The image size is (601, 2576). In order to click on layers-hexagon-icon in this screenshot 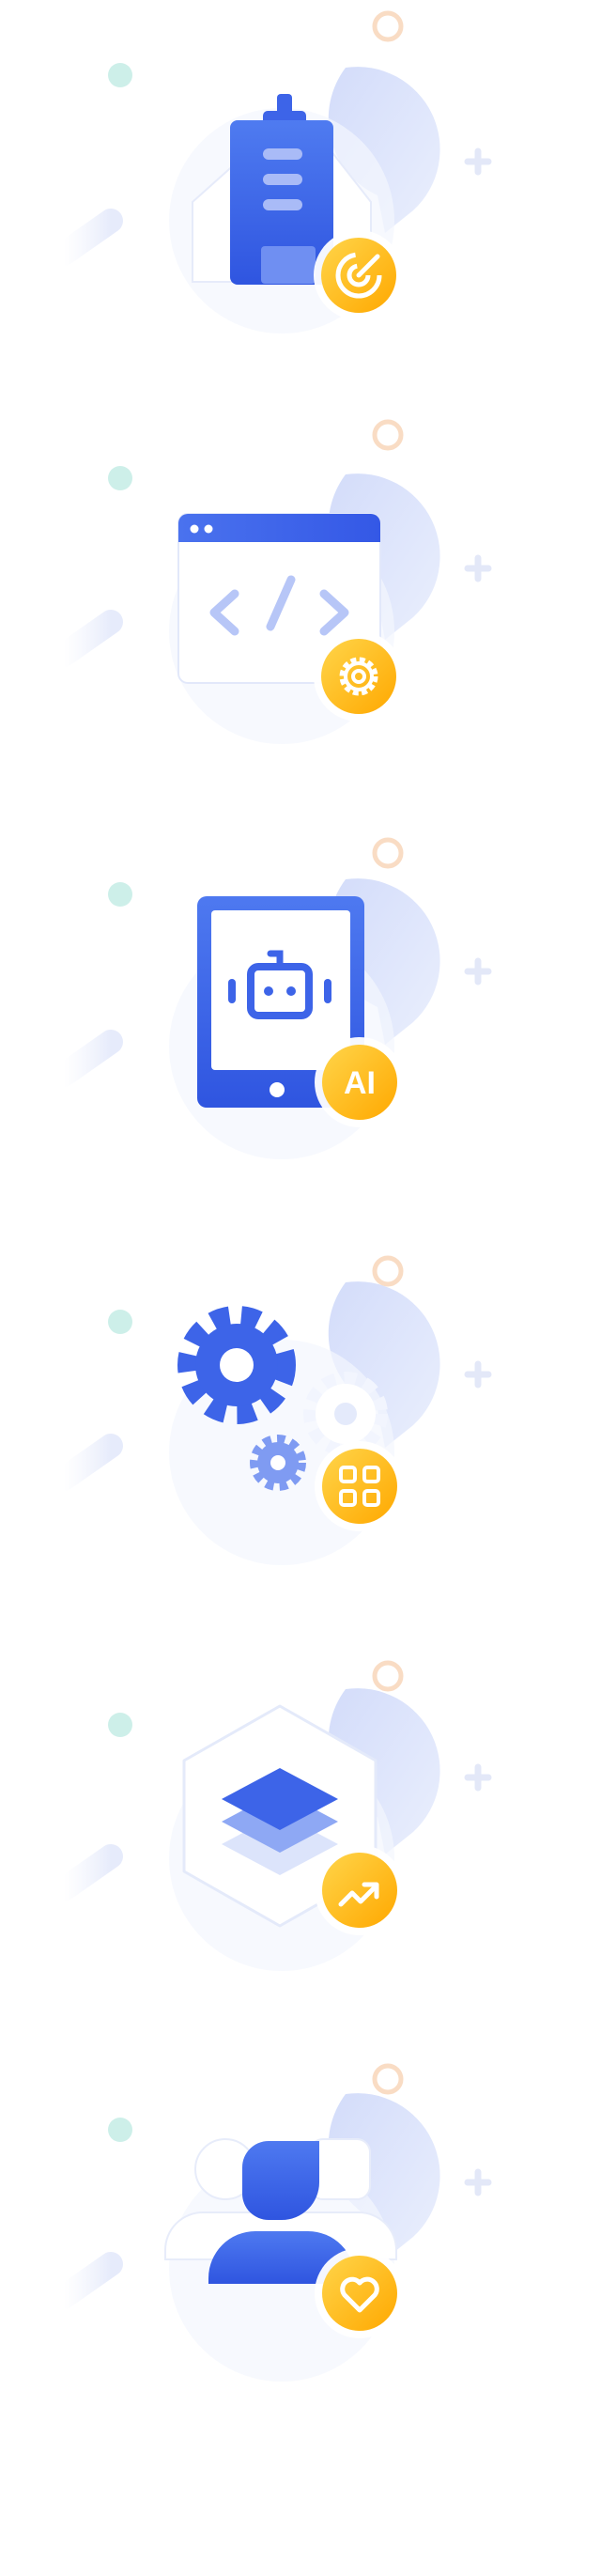, I will do `click(272, 1816)`.